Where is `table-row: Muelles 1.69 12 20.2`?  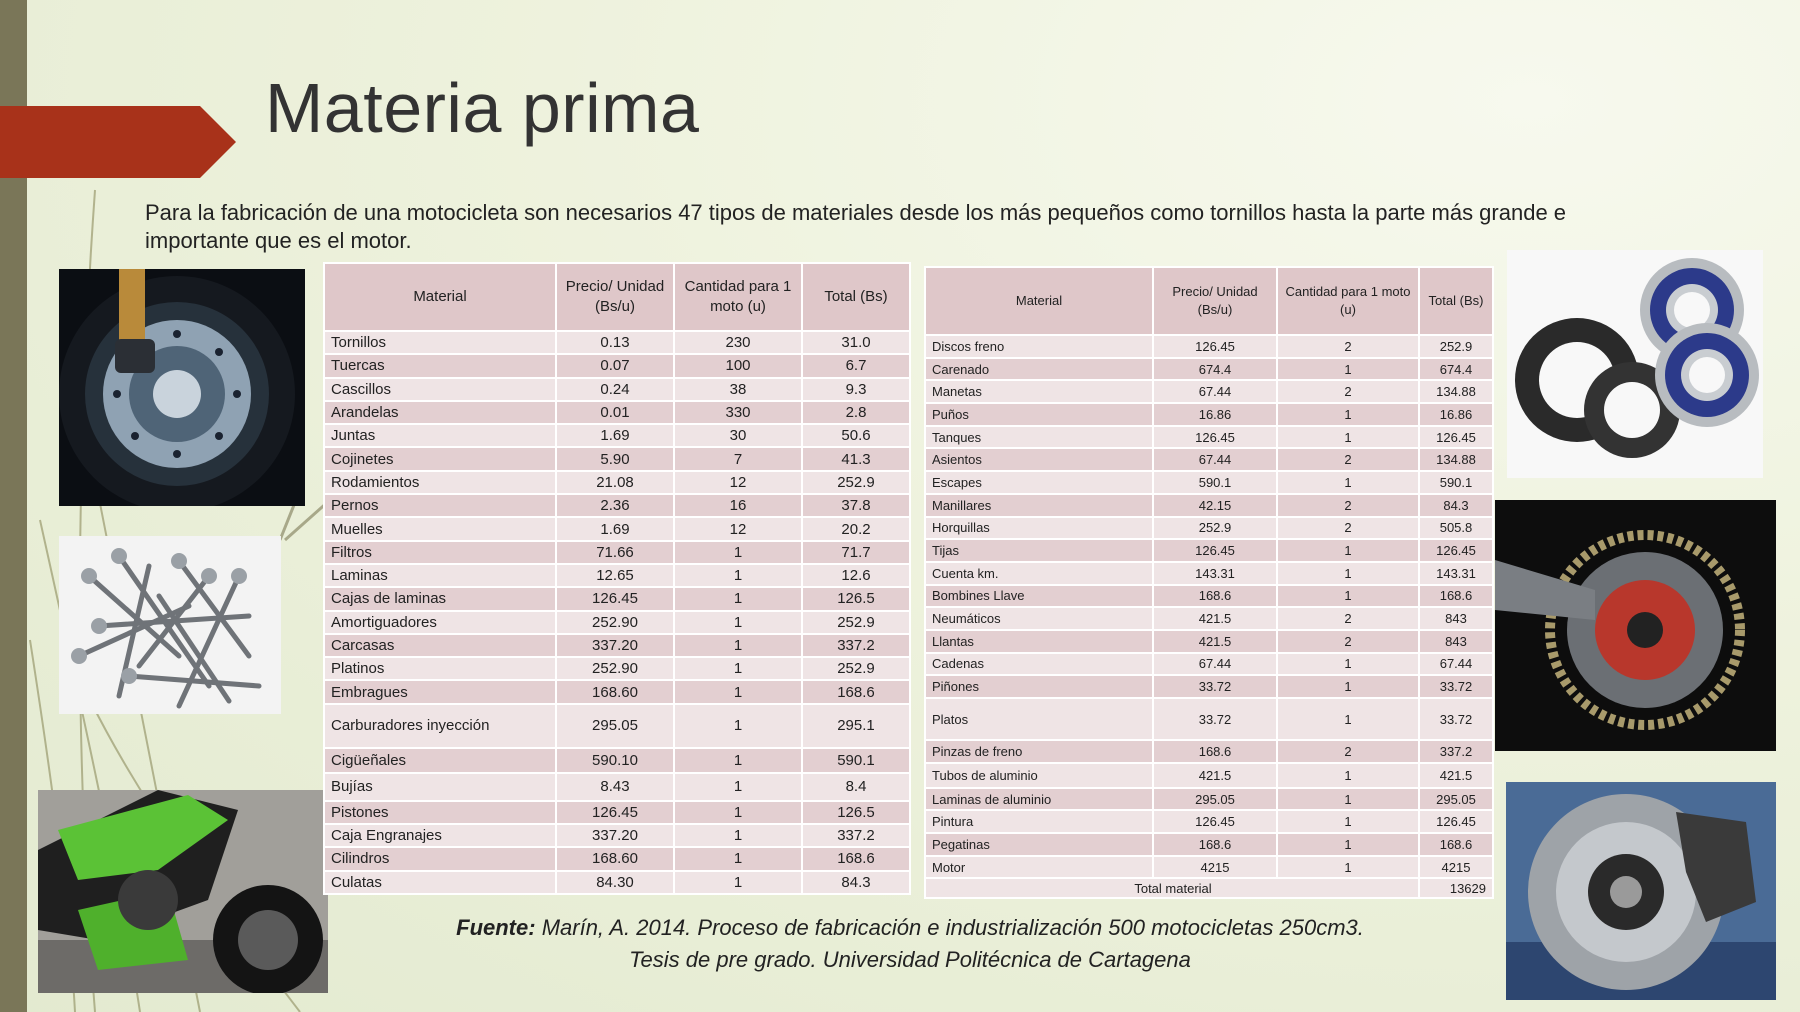
table-row: Muelles 1.69 12 20.2 is located at coordinates (617, 529).